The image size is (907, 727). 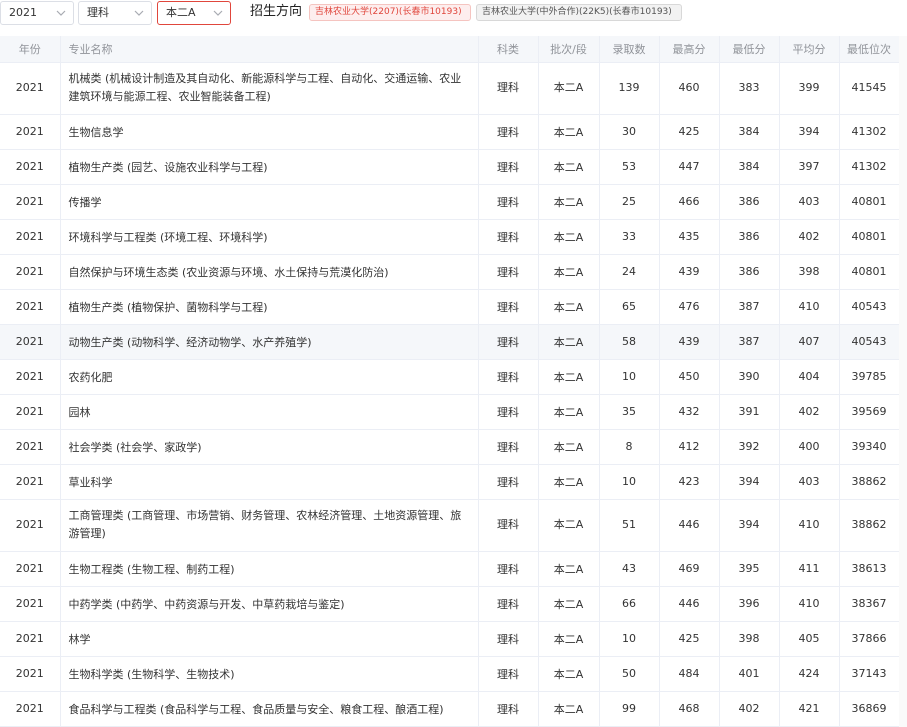 What do you see at coordinates (629, 49) in the screenshot?
I see `header-count: 录取数` at bounding box center [629, 49].